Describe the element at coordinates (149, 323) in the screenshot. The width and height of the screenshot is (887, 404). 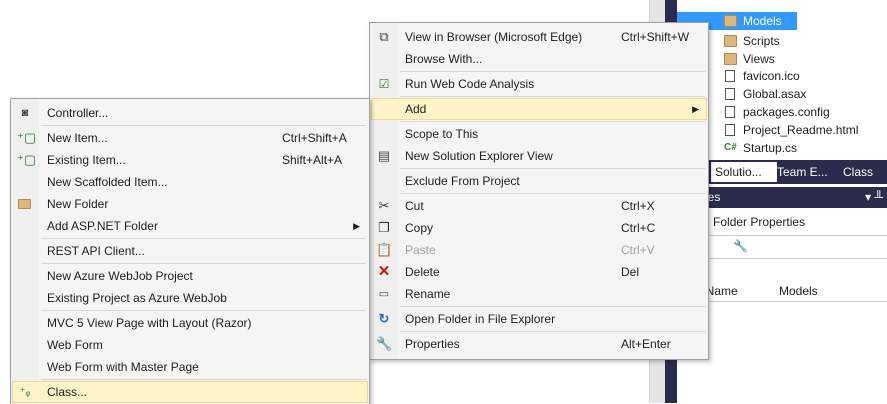
I see `menu-item-label: MVC 5 View Page with Layout (Razor)` at that location.